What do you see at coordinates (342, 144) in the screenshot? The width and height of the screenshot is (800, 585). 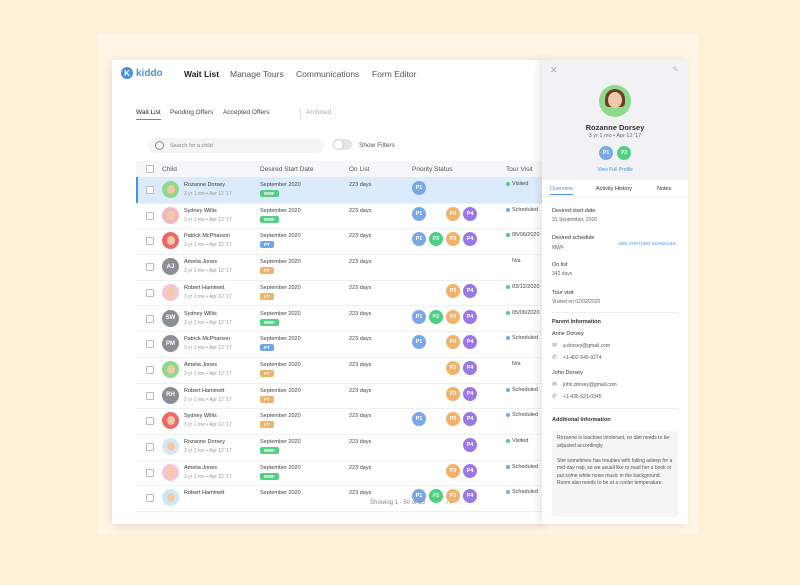 I see `show-filters-toggle` at bounding box center [342, 144].